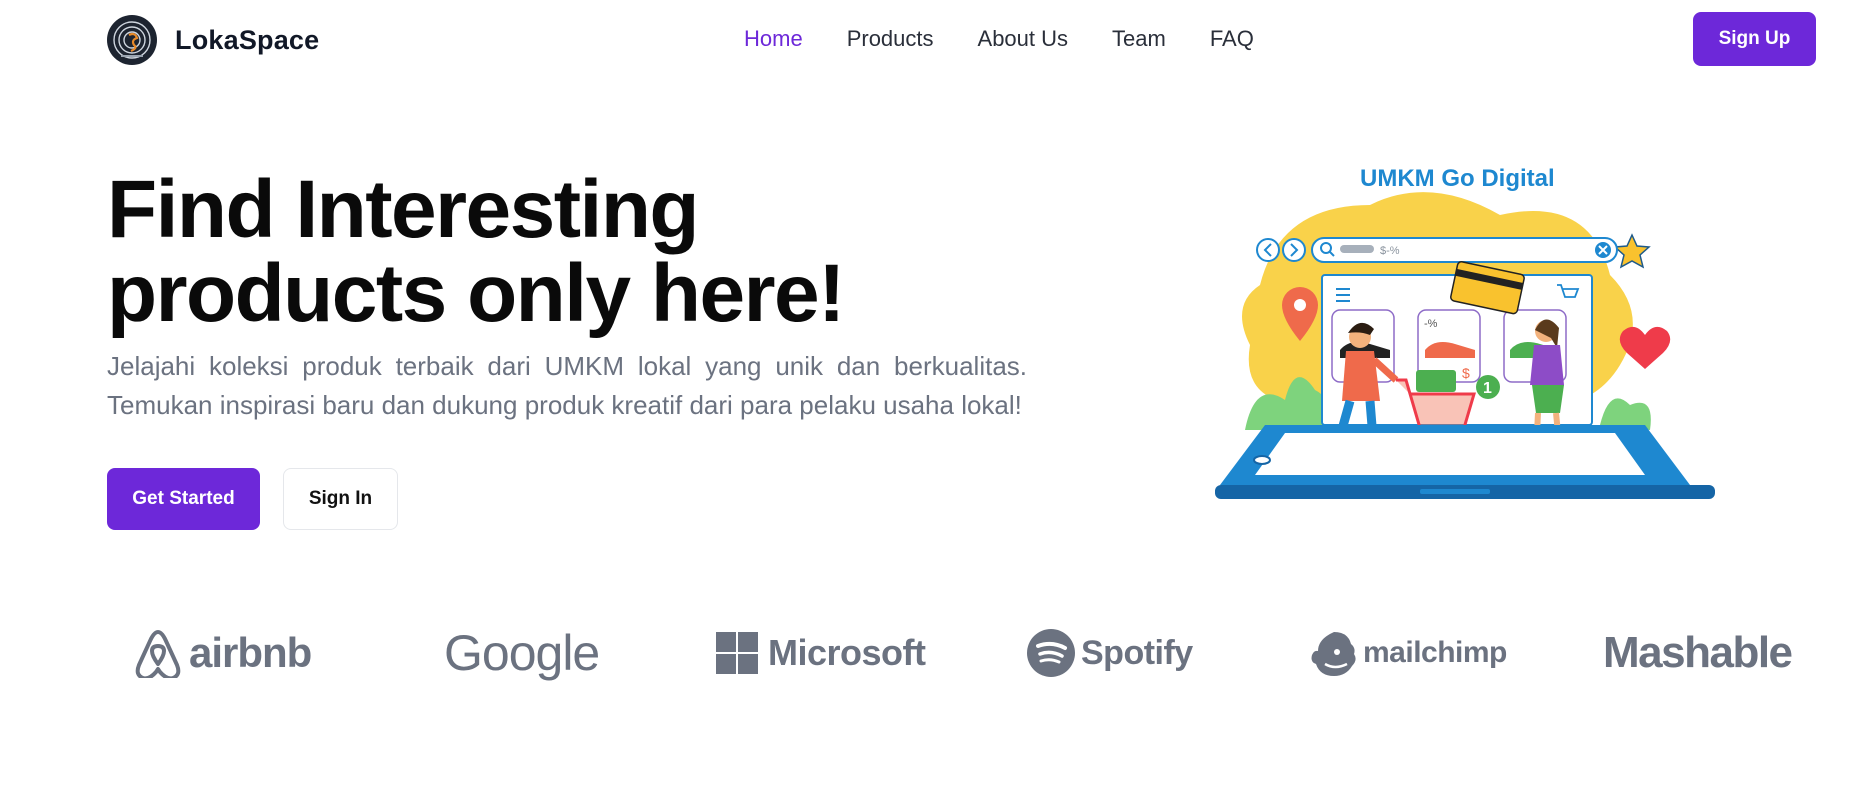 Image resolution: width=1858 pixels, height=802 pixels. What do you see at coordinates (1457, 178) in the screenshot?
I see `illustration-title: UMKM Go Digital` at bounding box center [1457, 178].